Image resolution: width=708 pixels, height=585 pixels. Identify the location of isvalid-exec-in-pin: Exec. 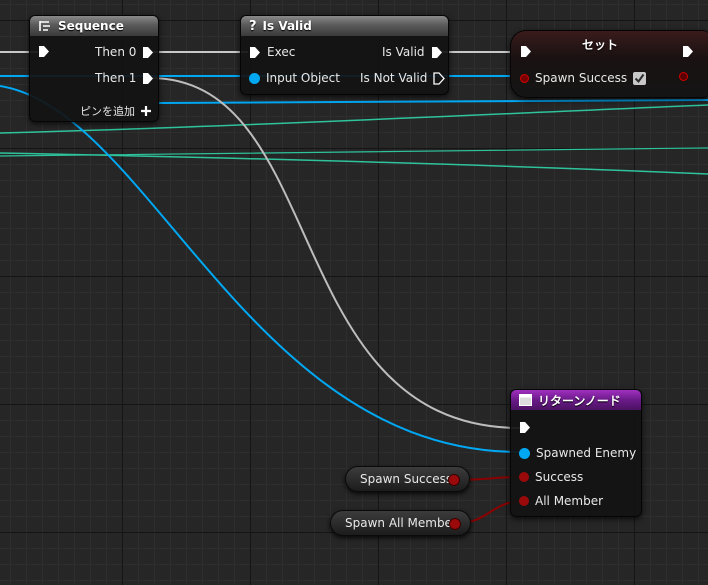
(272, 52).